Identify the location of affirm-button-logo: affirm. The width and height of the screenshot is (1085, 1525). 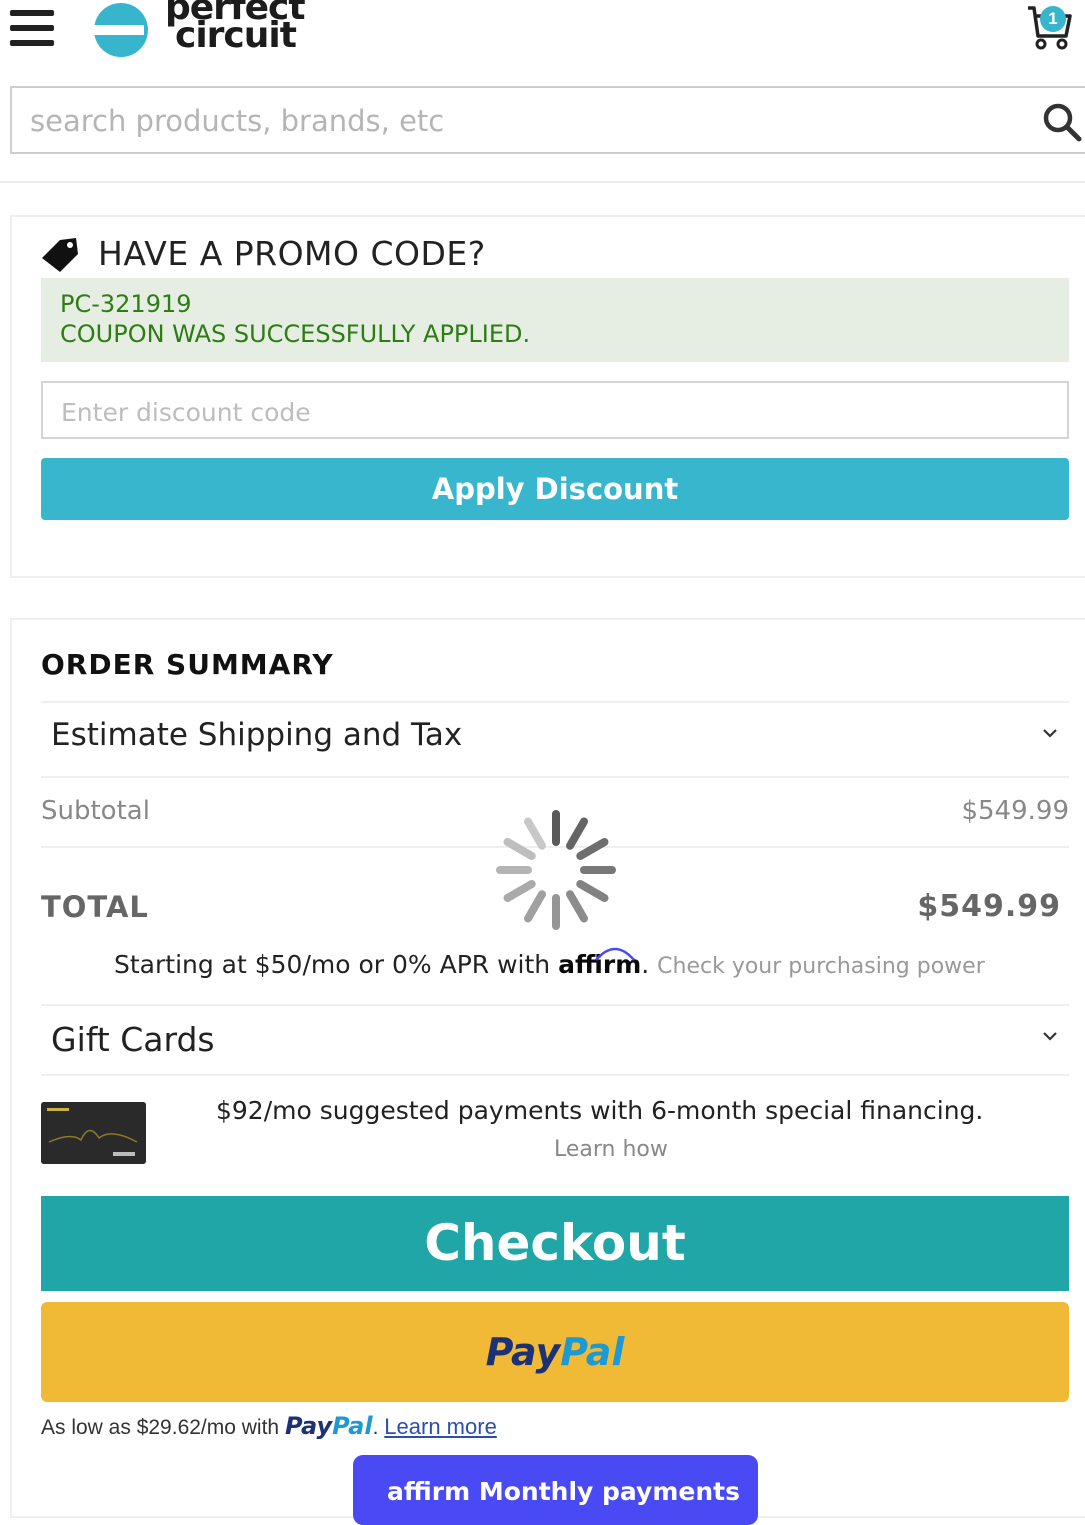
(429, 1491).